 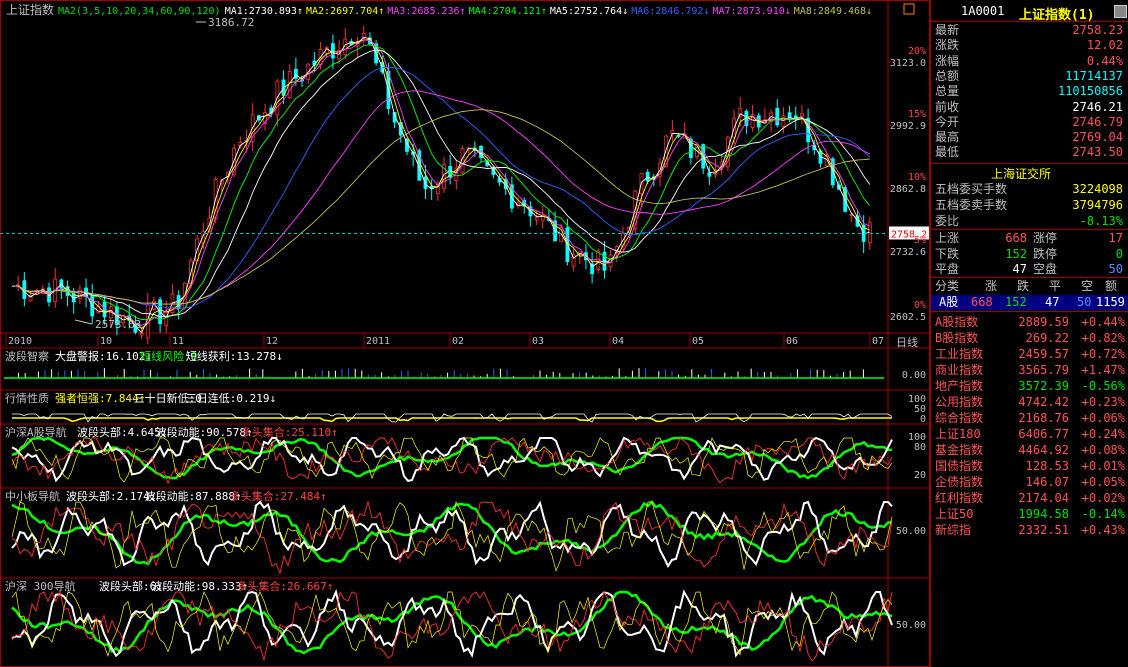 I want to click on quote-label: 最高, so click(x=947, y=137).